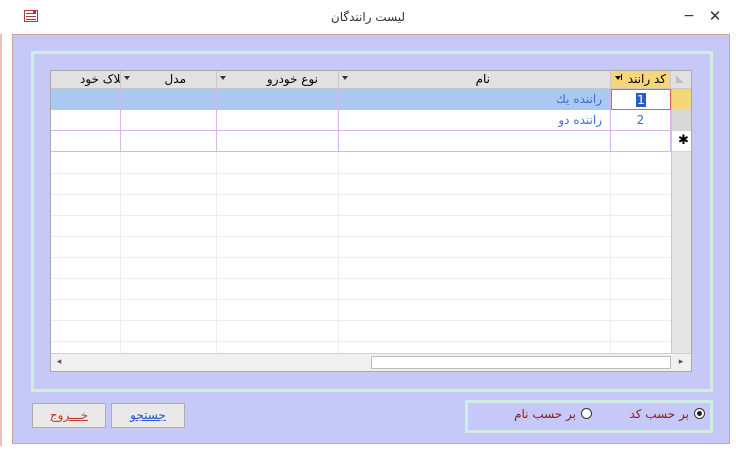 The height and width of the screenshot is (450, 736). Describe the element at coordinates (641, 141) in the screenshot. I see `cell-code` at that location.